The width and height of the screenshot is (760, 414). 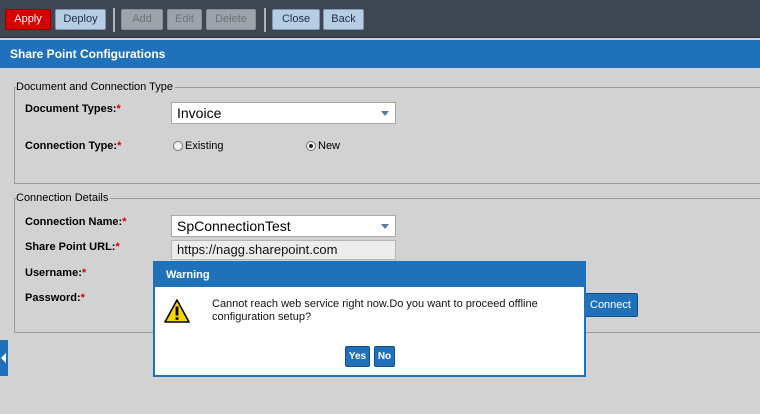 I want to click on delete-button: Delete, so click(x=231, y=19).